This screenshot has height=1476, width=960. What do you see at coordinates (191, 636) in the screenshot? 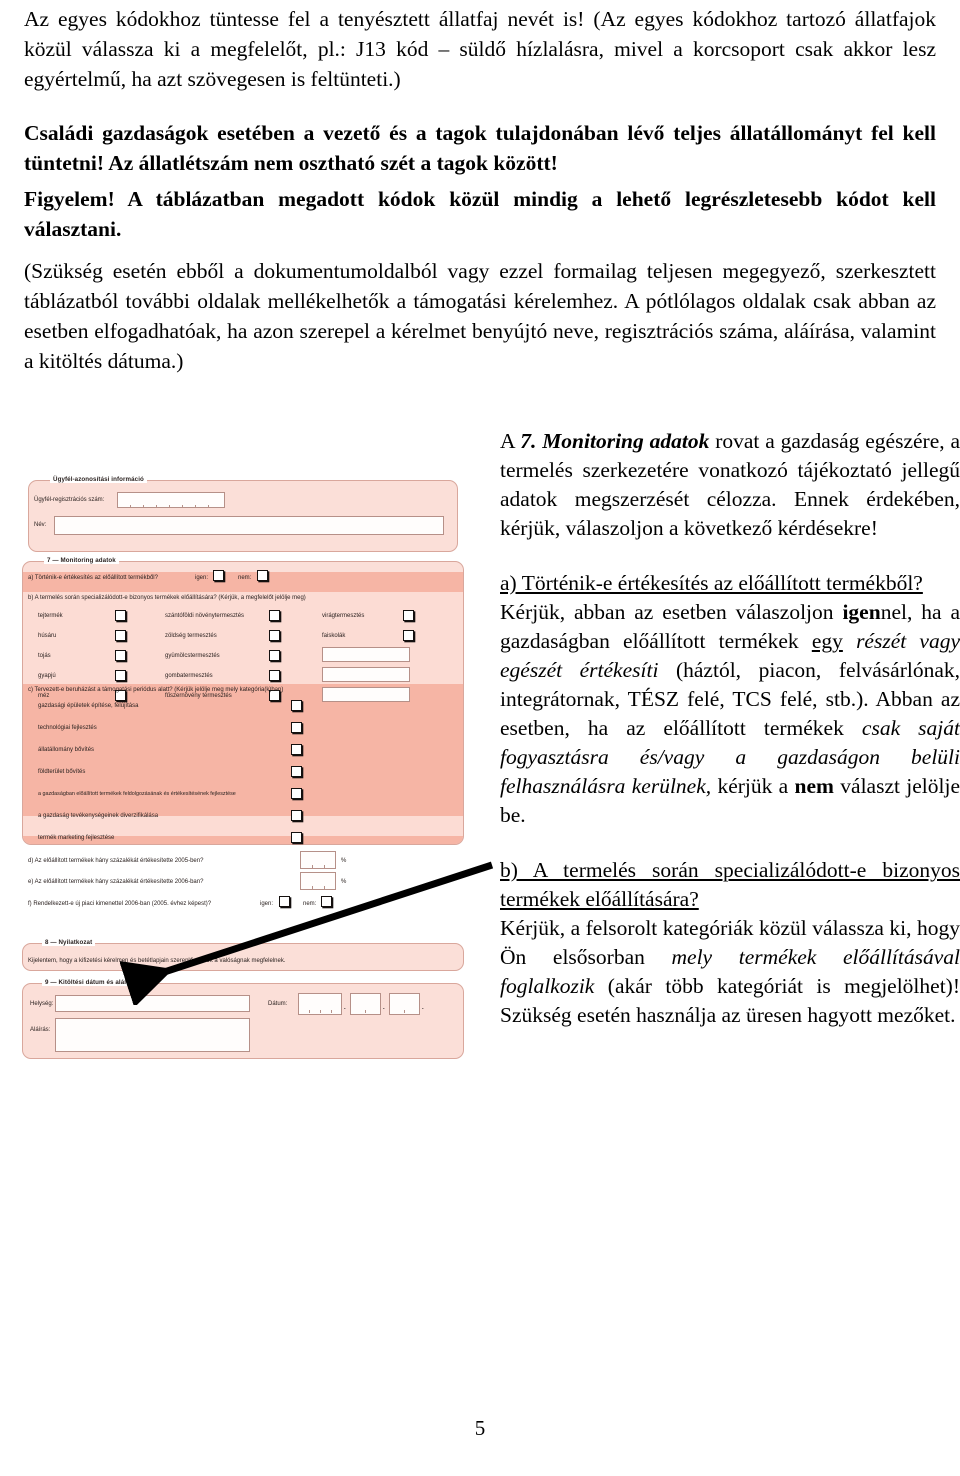
I see `form-option-col2-1: zöldség termesztés` at bounding box center [191, 636].